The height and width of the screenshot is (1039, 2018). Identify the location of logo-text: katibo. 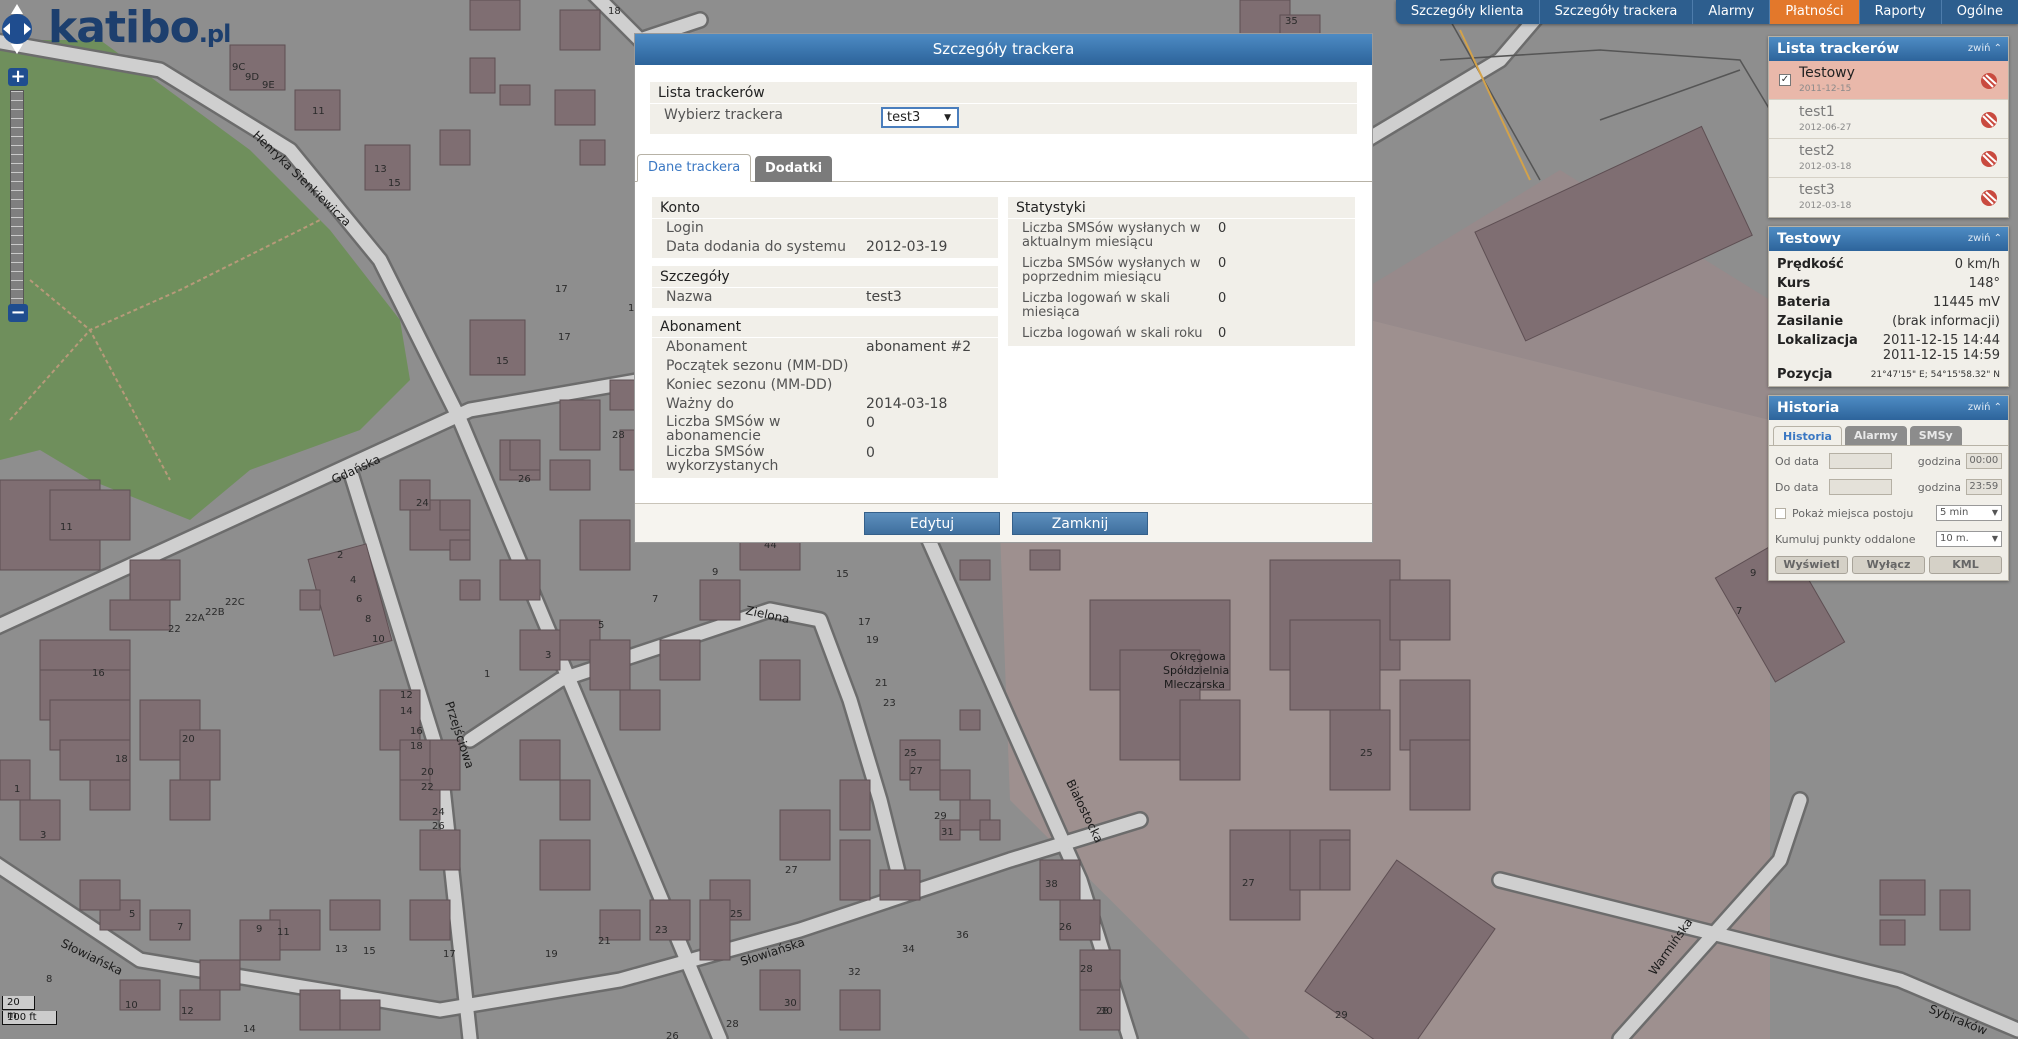
(124, 27).